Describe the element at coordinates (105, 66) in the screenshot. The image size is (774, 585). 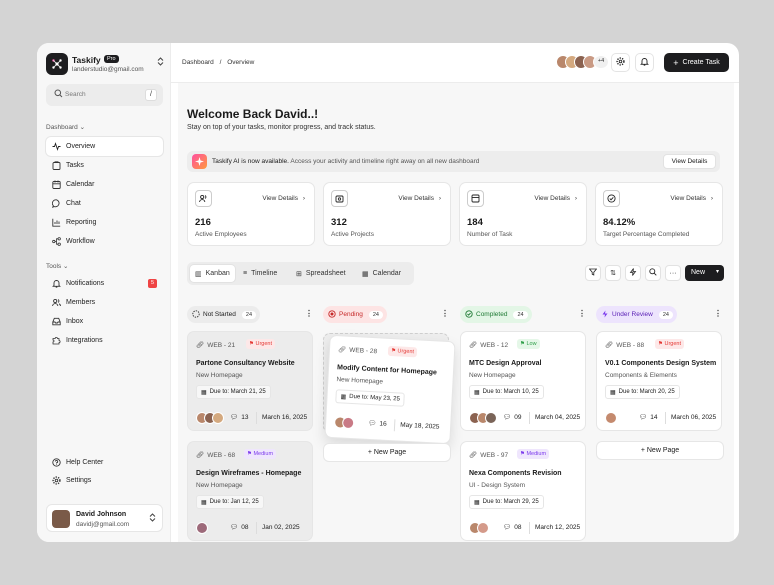
I see `workspace-switcher: Taskify Pro landerstudio@gmail.com` at that location.